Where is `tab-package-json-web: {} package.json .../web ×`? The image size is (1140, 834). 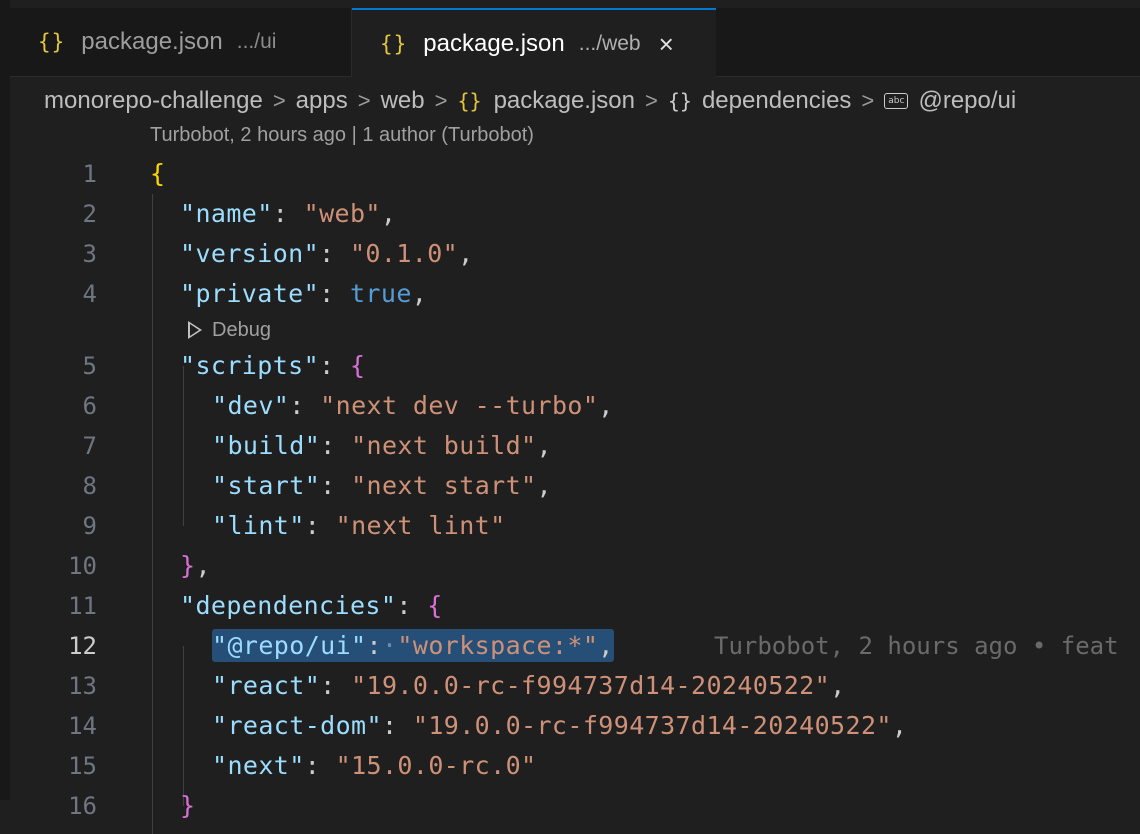
tab-package-json-web: {} package.json .../web × is located at coordinates (534, 42).